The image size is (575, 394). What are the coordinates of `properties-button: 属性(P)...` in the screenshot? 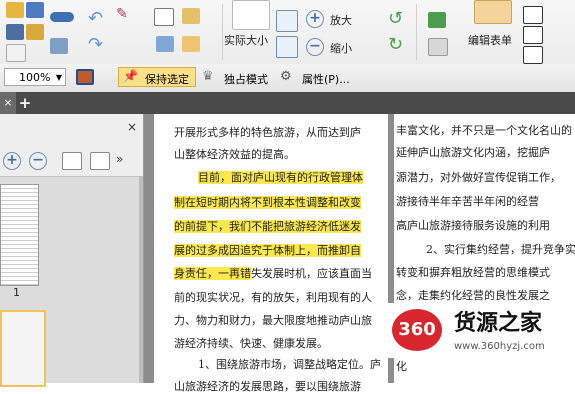 It's located at (326, 79).